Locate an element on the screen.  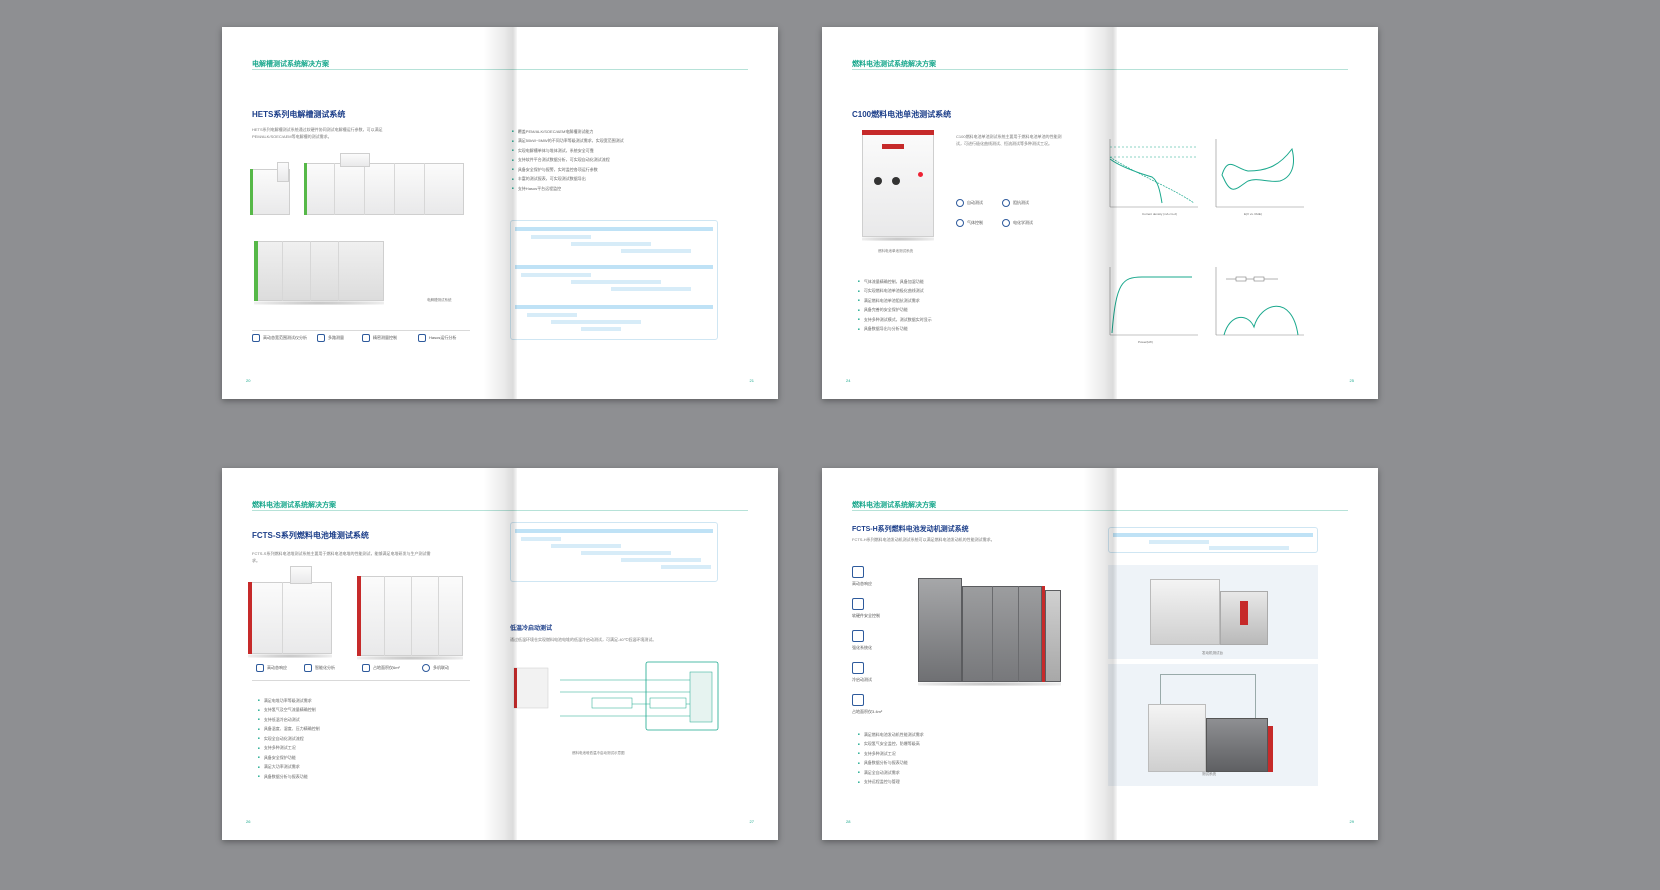
feature-item: 高动态宽范围测试仪分析 is located at coordinates (279, 338).